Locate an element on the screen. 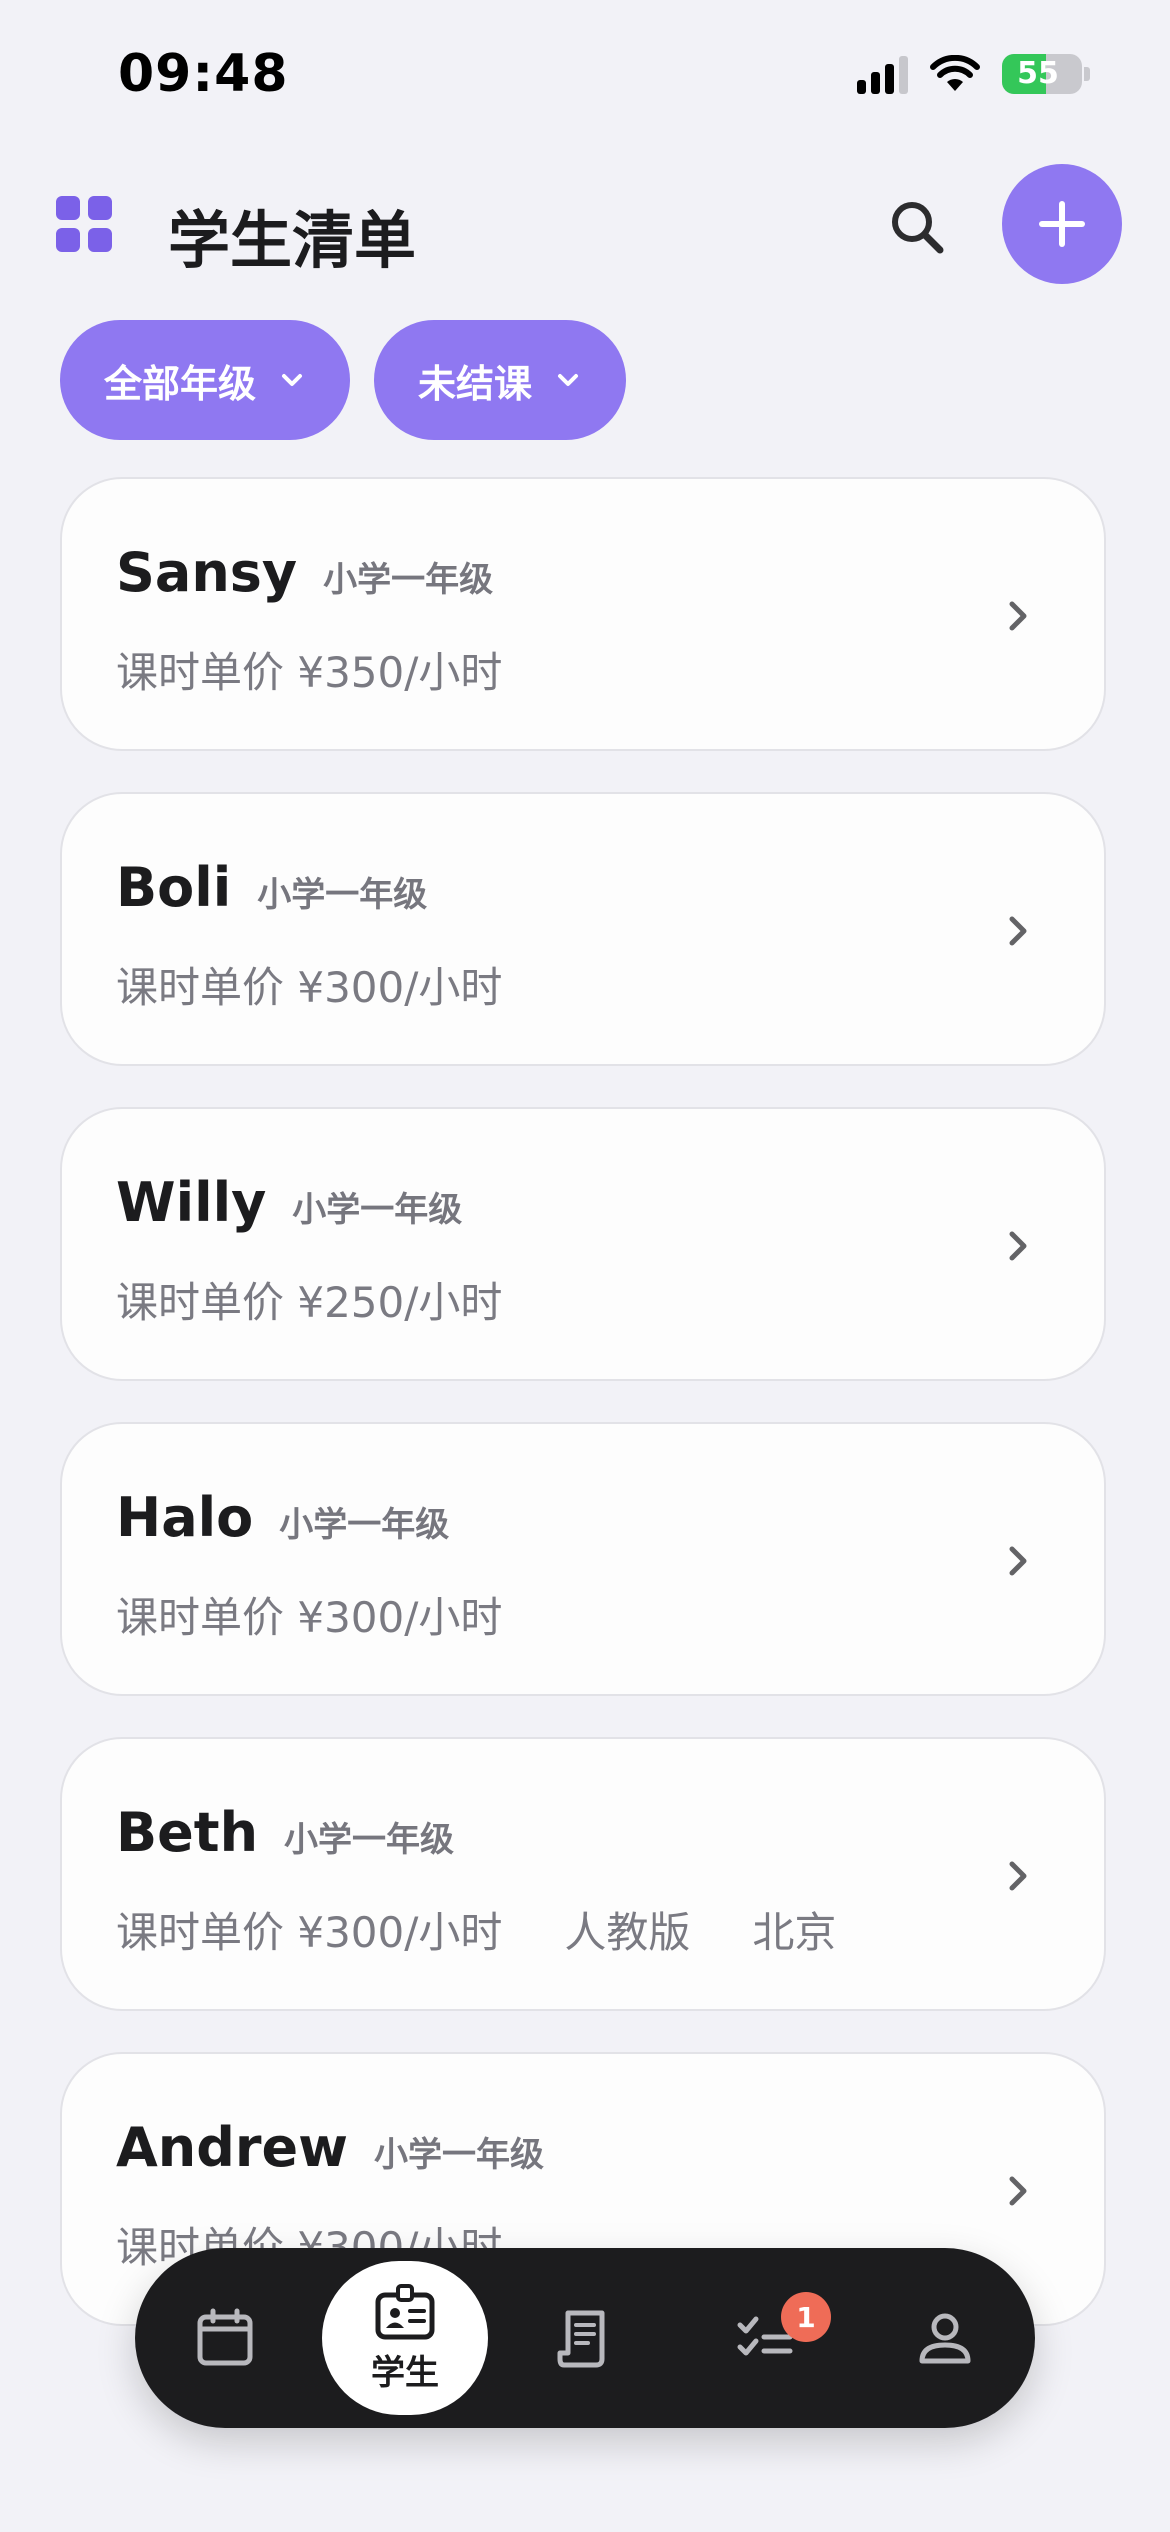  add-student-button is located at coordinates (1062, 224).